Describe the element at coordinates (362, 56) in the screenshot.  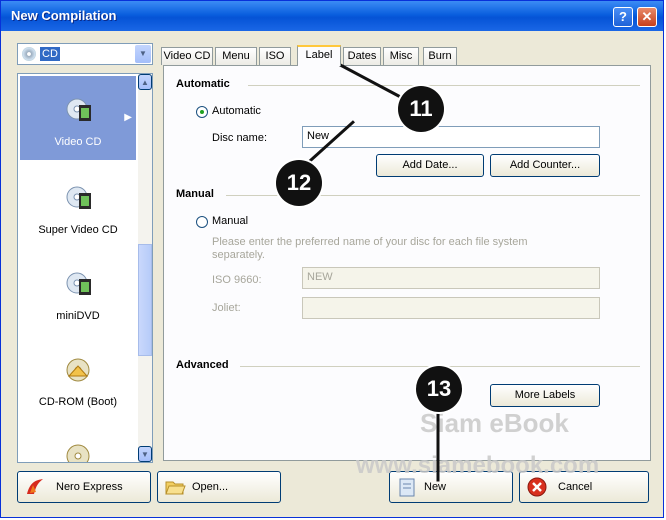
I see `tab-dates: Dates` at that location.